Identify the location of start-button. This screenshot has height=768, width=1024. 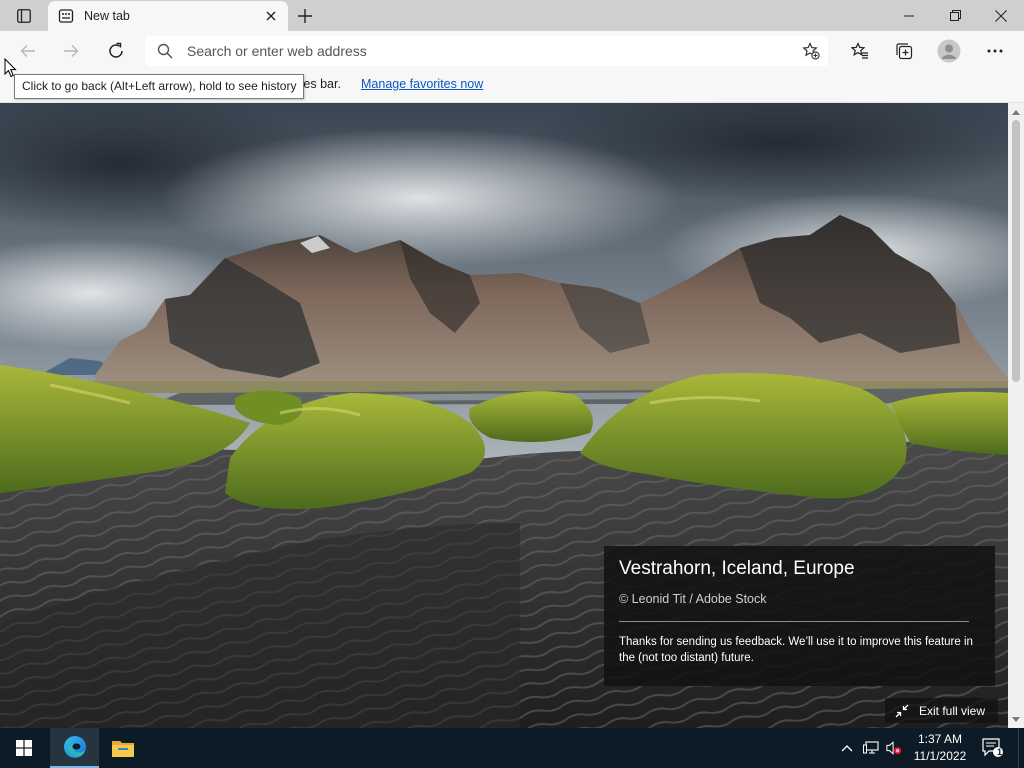
(24, 748).